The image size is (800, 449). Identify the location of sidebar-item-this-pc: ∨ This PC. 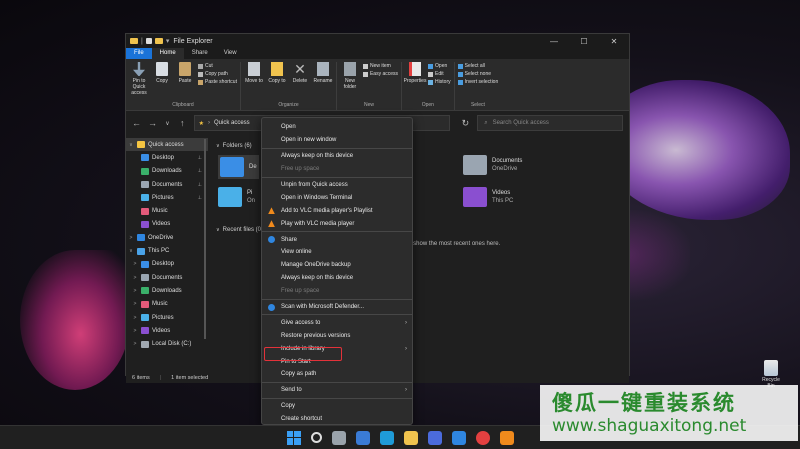
(167, 250).